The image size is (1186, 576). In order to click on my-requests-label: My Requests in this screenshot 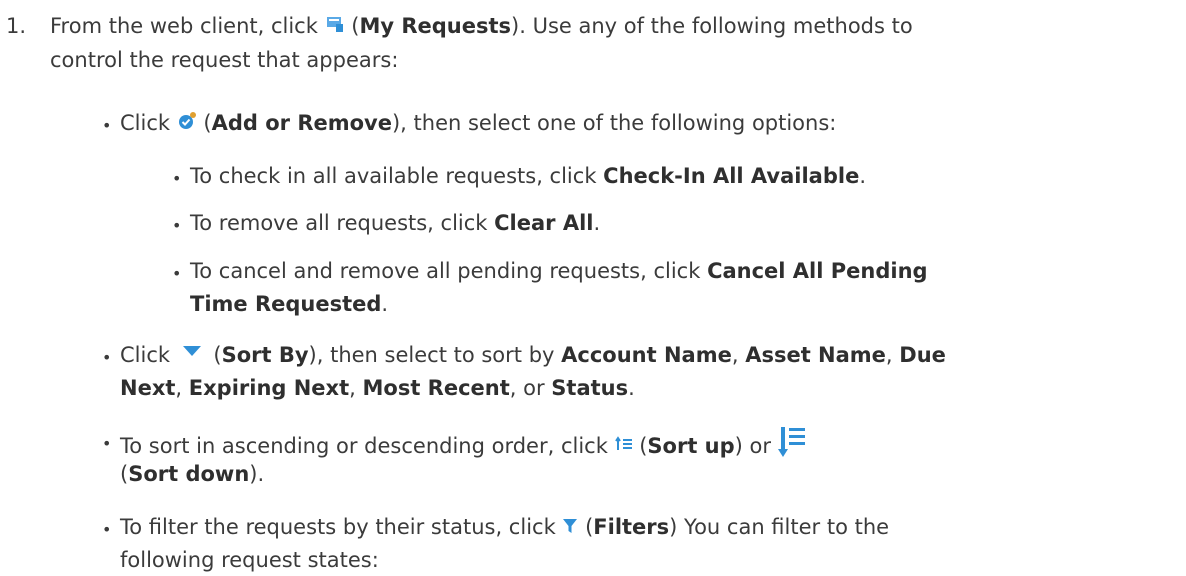, I will do `click(435, 26)`.